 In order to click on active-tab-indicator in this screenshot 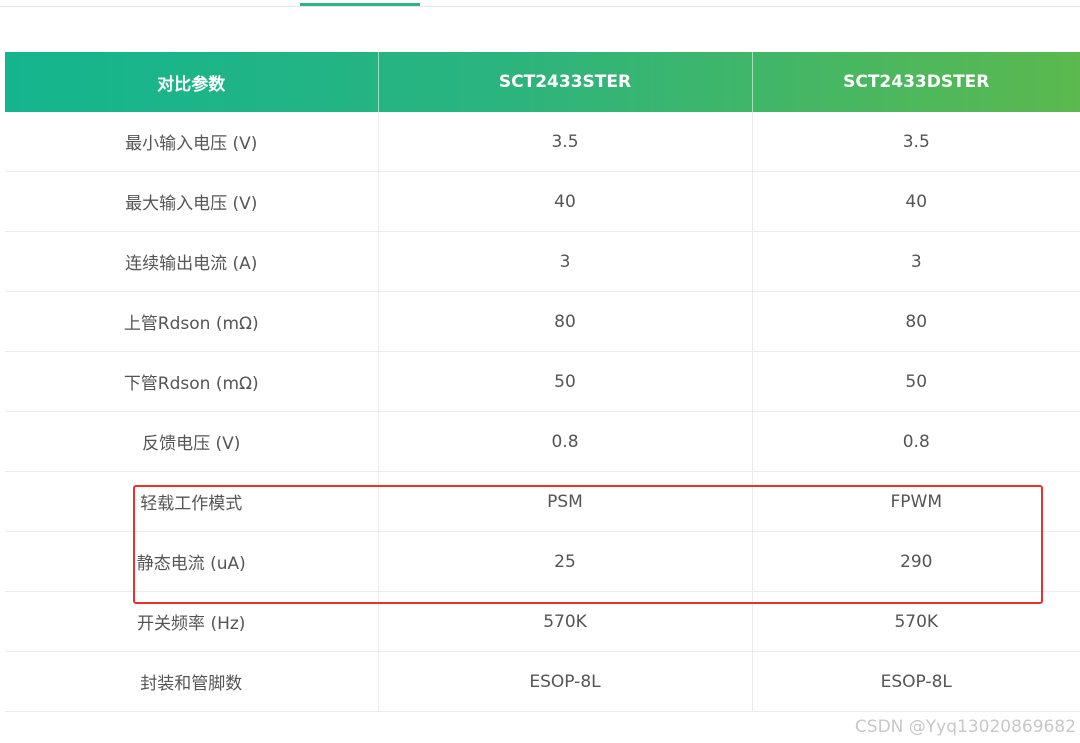, I will do `click(360, 4)`.